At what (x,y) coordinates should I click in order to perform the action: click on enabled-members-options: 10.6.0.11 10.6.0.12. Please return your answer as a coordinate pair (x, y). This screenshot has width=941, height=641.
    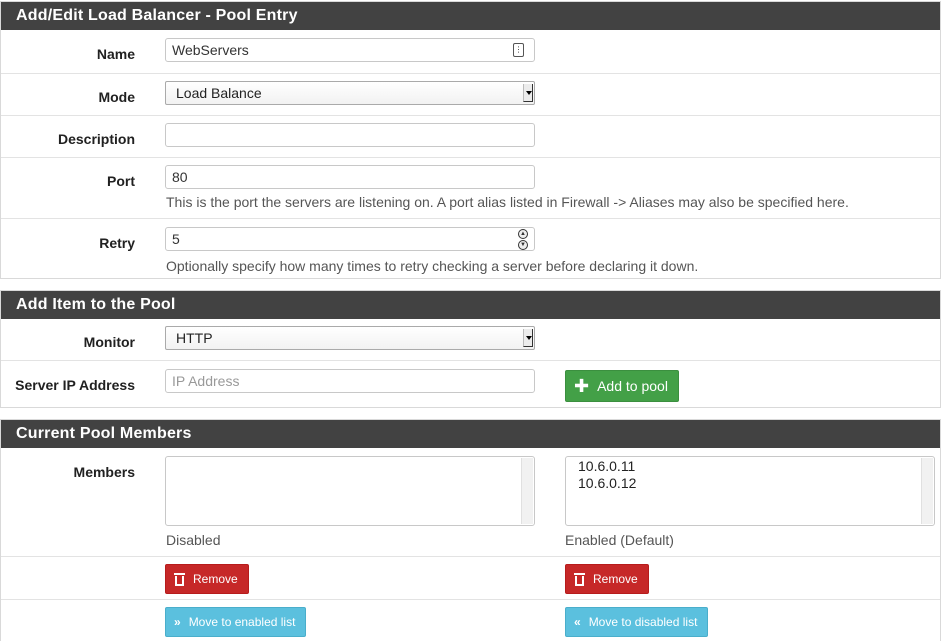
    Looking at the image, I should click on (750, 474).